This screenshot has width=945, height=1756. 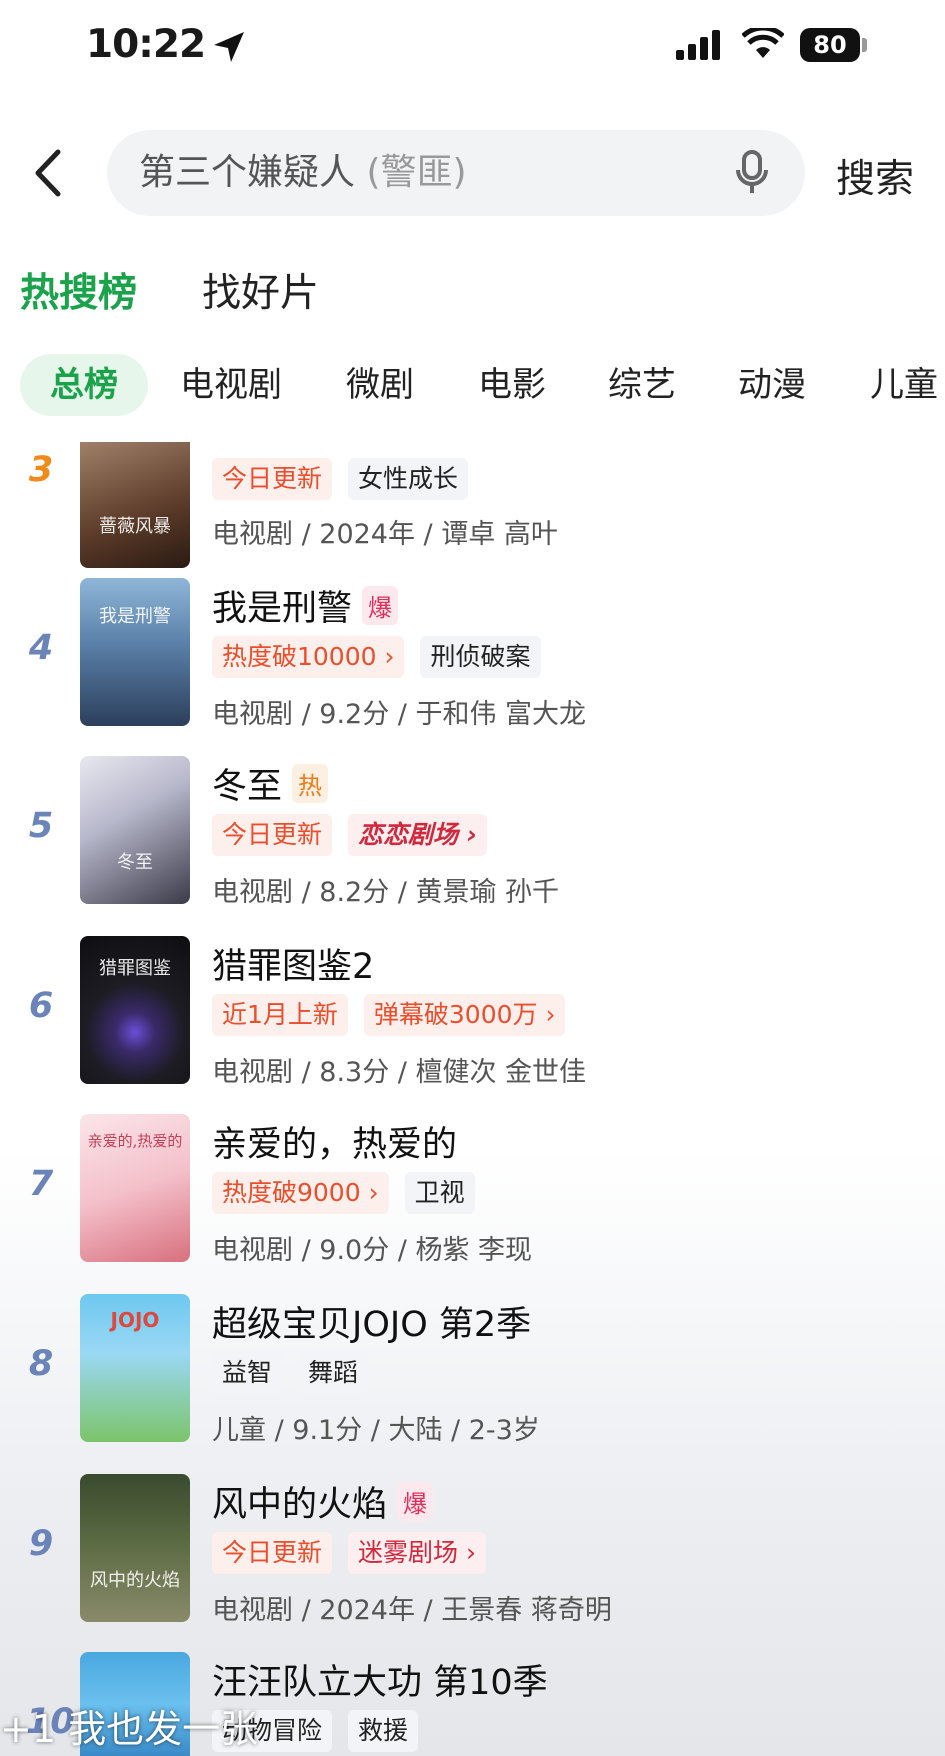 I want to click on tag-list: 今日更新 恋恋剧场 ›, so click(x=357, y=835).